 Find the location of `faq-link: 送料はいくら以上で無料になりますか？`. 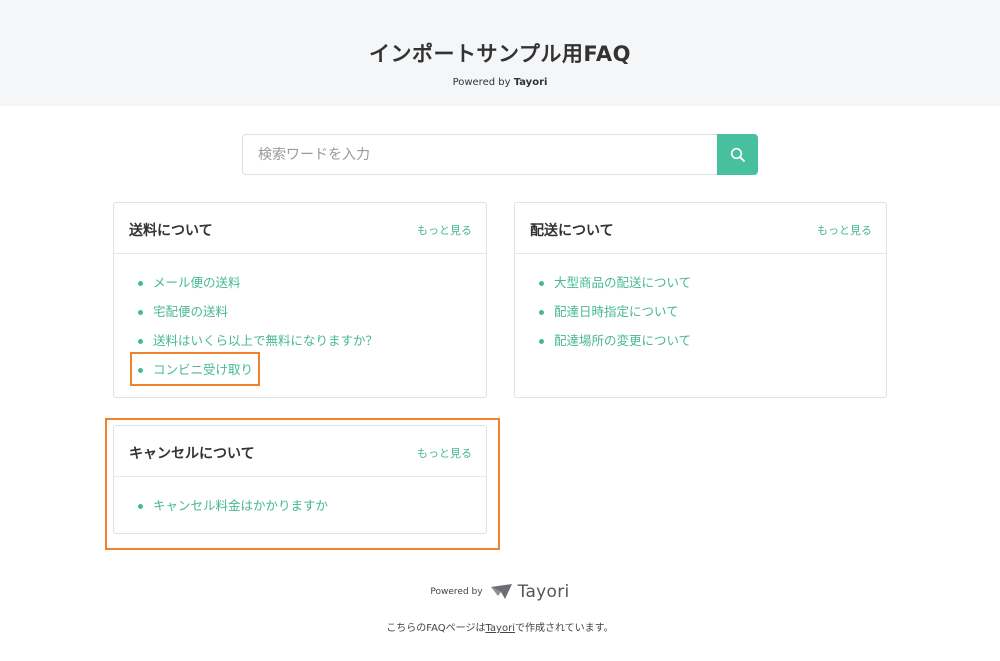

faq-link: 送料はいくら以上で無料になりますか？ is located at coordinates (265, 340).